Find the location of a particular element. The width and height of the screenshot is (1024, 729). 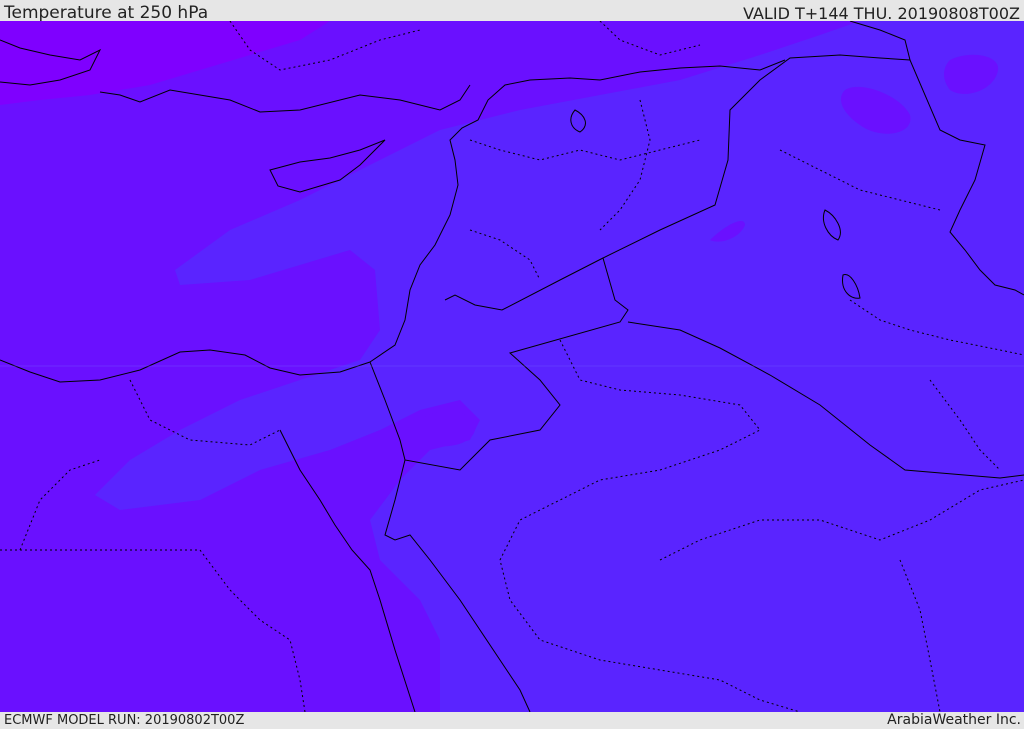

map-title: Temperature at 250 hPa is located at coordinates (106, 13).